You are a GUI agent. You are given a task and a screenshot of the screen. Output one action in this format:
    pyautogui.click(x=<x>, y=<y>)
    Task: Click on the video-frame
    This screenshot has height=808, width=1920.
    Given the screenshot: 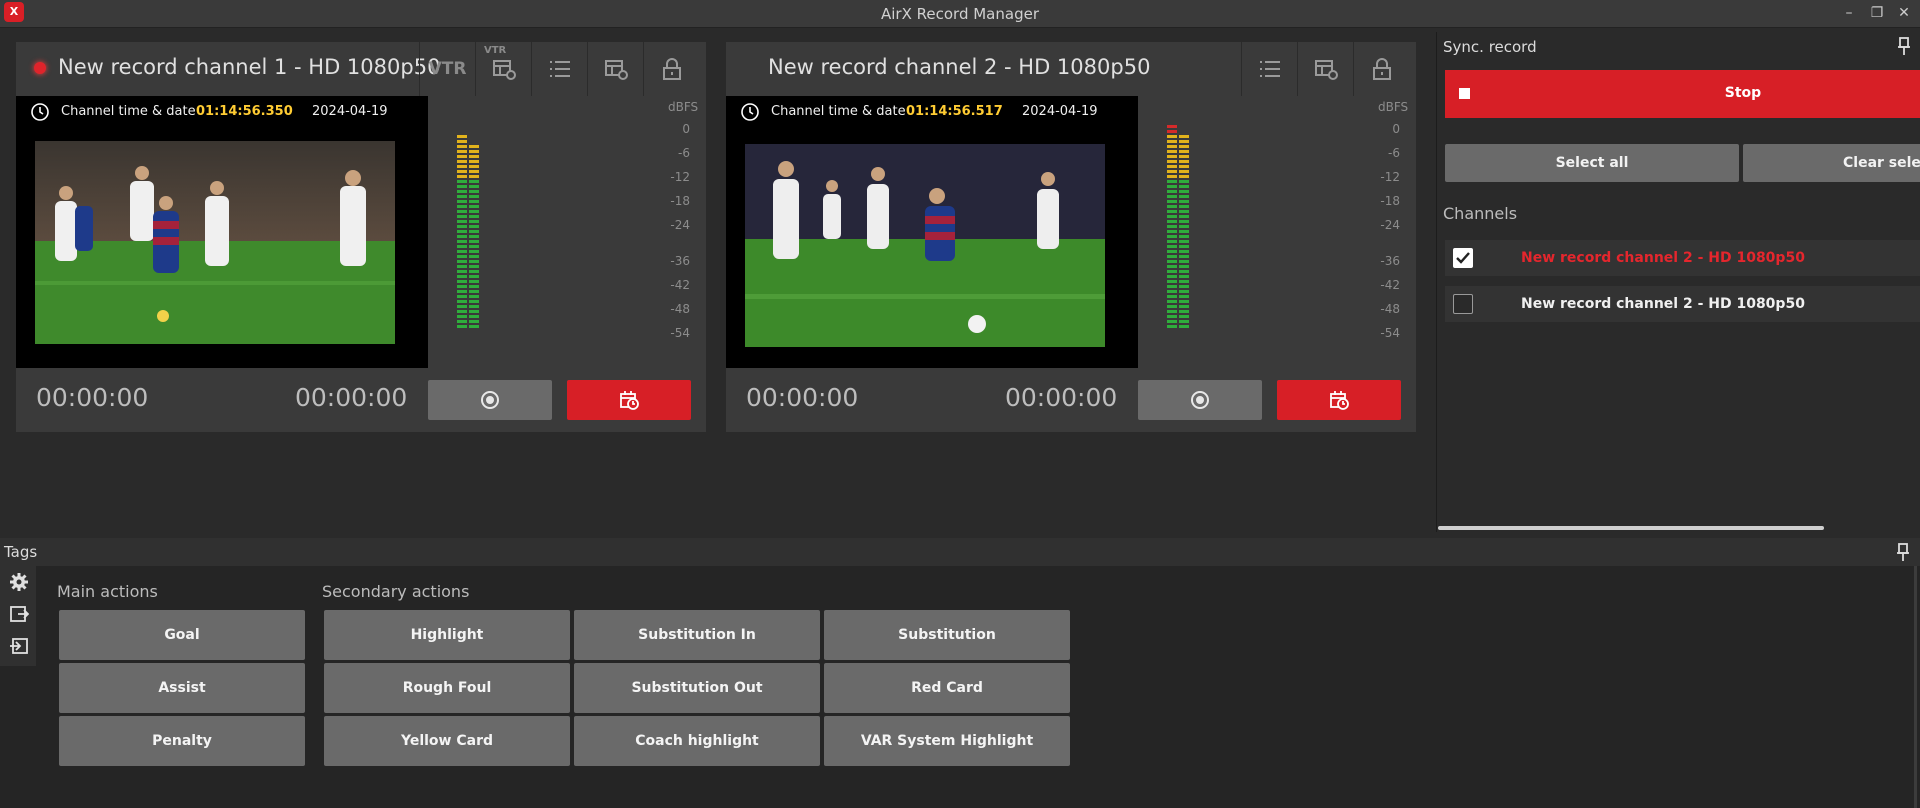 What is the action you would take?
    pyautogui.click(x=925, y=245)
    